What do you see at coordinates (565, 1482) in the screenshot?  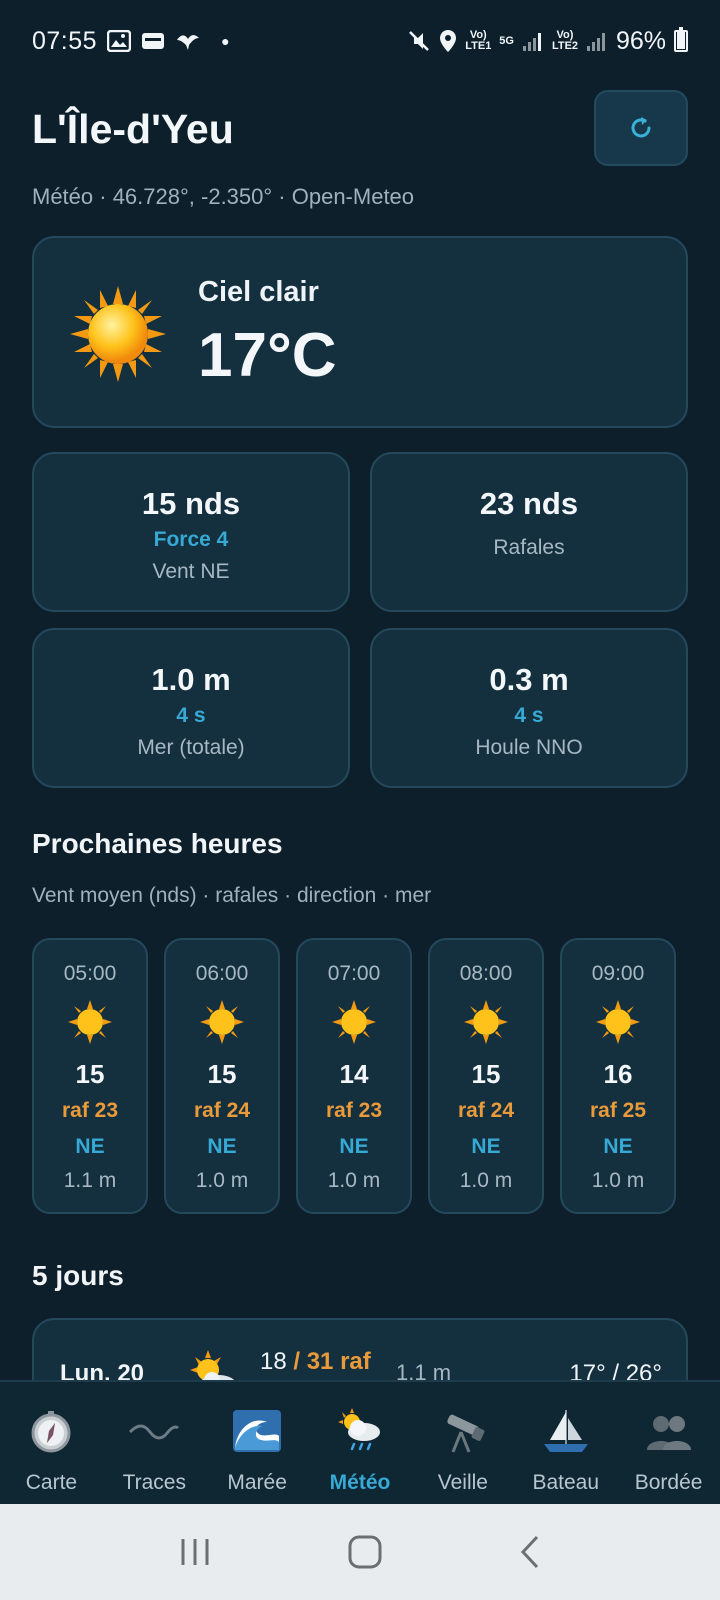 I see `nav-label: Bateau` at bounding box center [565, 1482].